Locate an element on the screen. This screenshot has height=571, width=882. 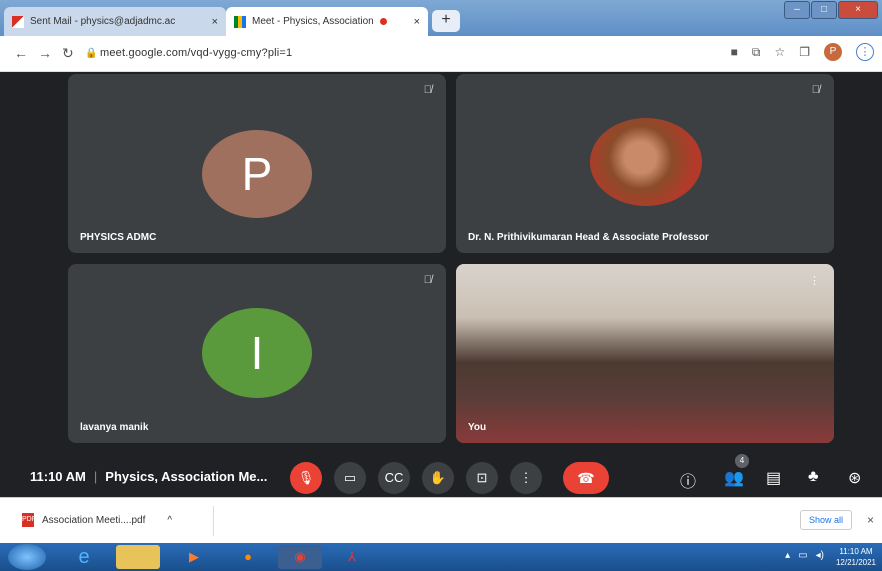
gmail-icon is located at coordinates (18, 21).